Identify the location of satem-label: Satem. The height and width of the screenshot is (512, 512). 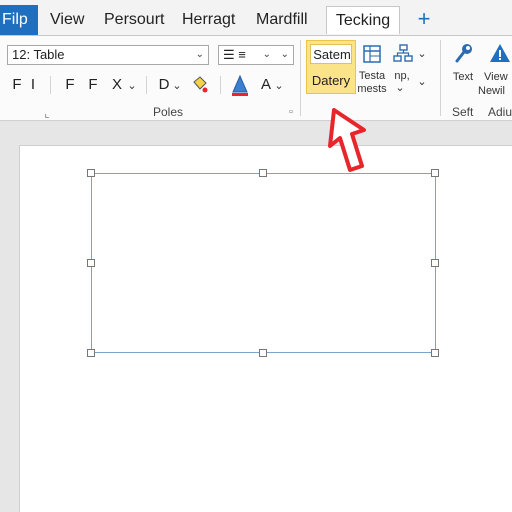
(332, 54).